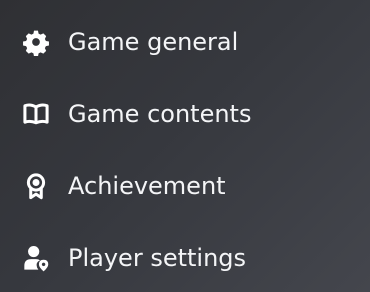 The image size is (370, 292). I want to click on award-medal-icon, so click(36, 186).